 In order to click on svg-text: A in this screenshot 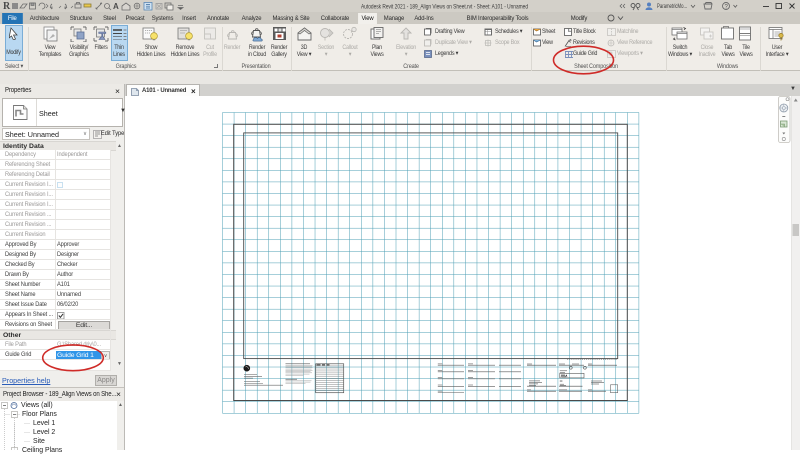, I will do `click(116, 6)`.